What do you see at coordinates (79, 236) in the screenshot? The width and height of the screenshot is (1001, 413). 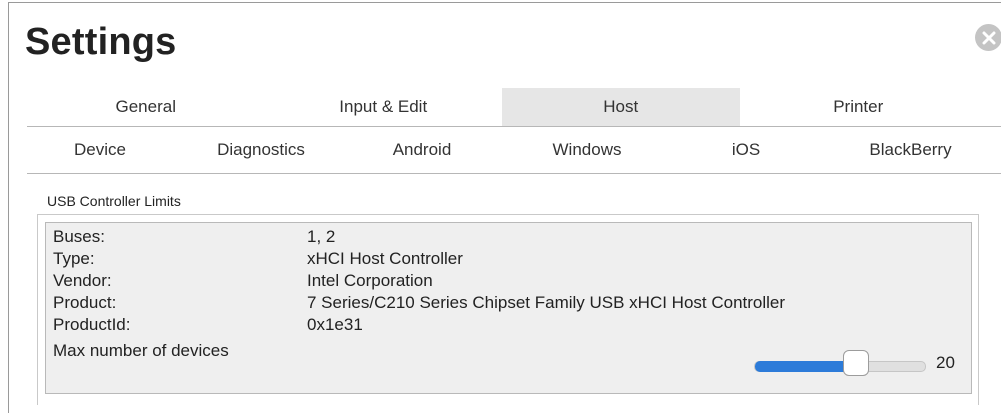 I see `info-key: Buses:` at bounding box center [79, 236].